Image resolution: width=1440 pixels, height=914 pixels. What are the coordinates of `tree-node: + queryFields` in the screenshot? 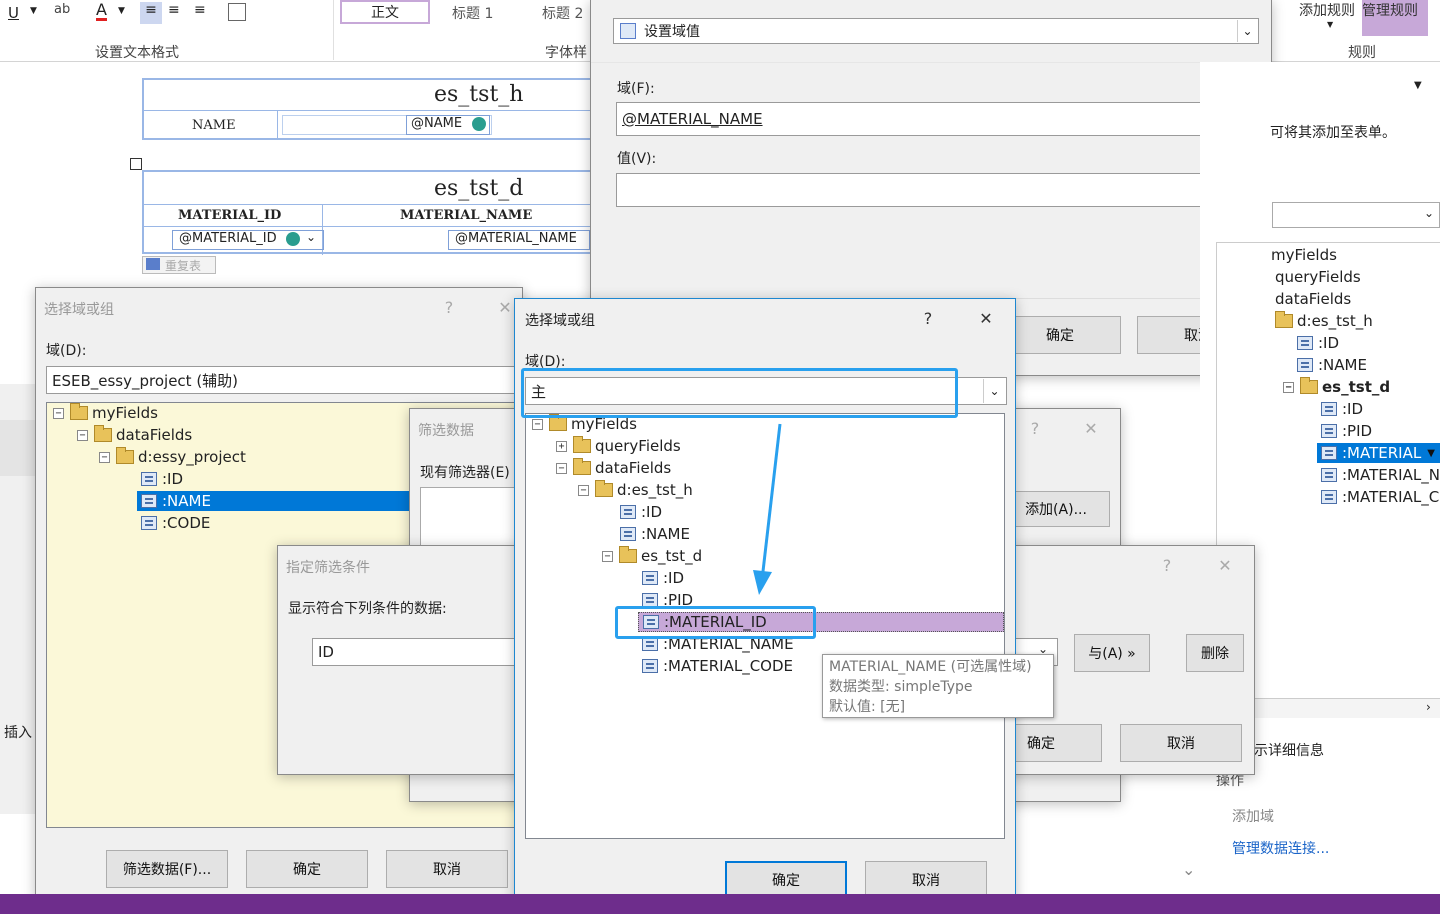 It's located at (618, 446).